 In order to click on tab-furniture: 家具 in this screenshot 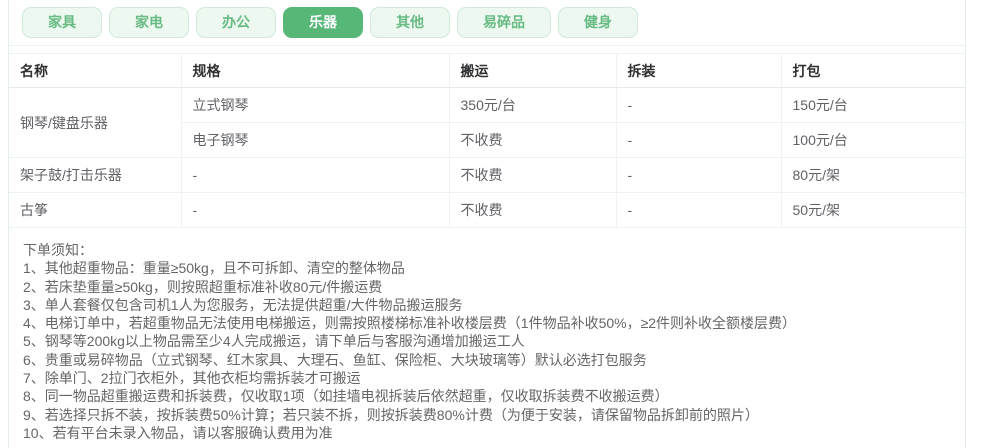, I will do `click(62, 22)`.